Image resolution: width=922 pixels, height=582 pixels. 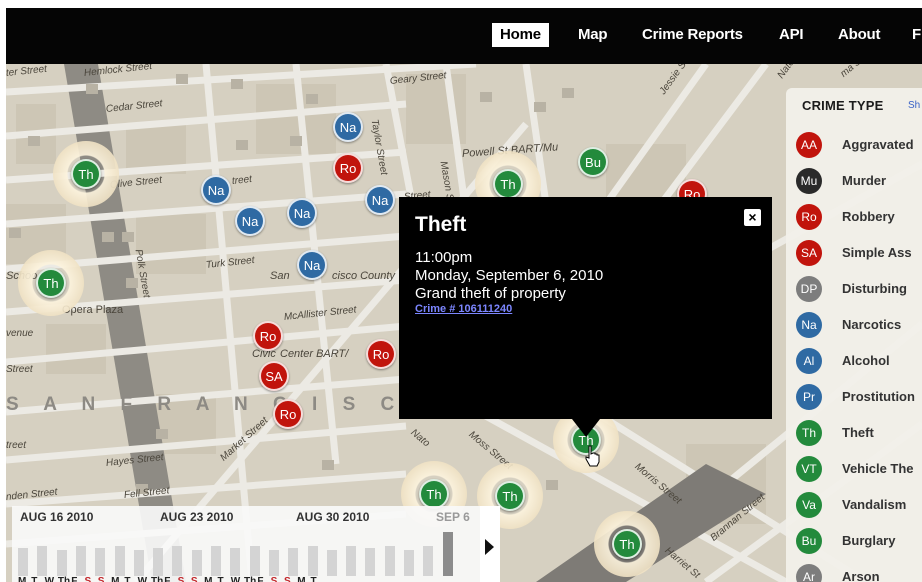 I want to click on nav-api: API, so click(x=791, y=35).